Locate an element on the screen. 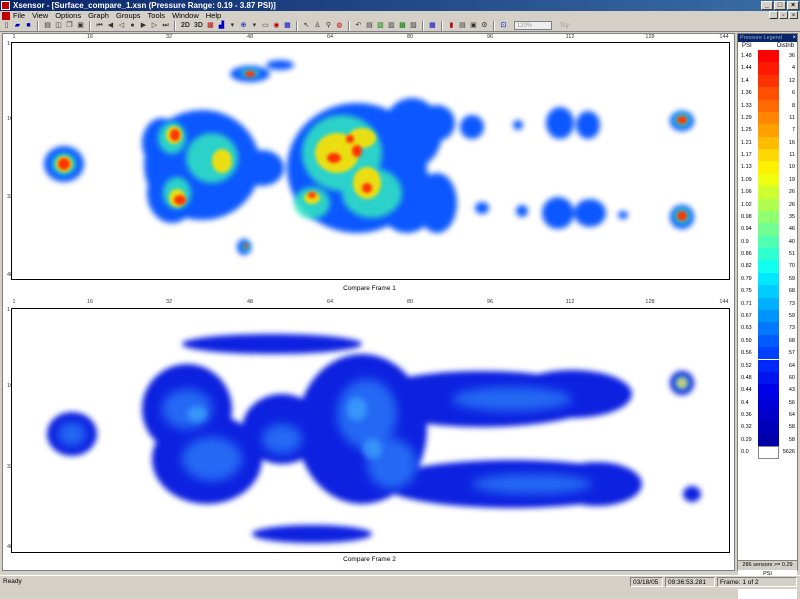 The width and height of the screenshot is (800, 599). document-icon is located at coordinates (6, 15).